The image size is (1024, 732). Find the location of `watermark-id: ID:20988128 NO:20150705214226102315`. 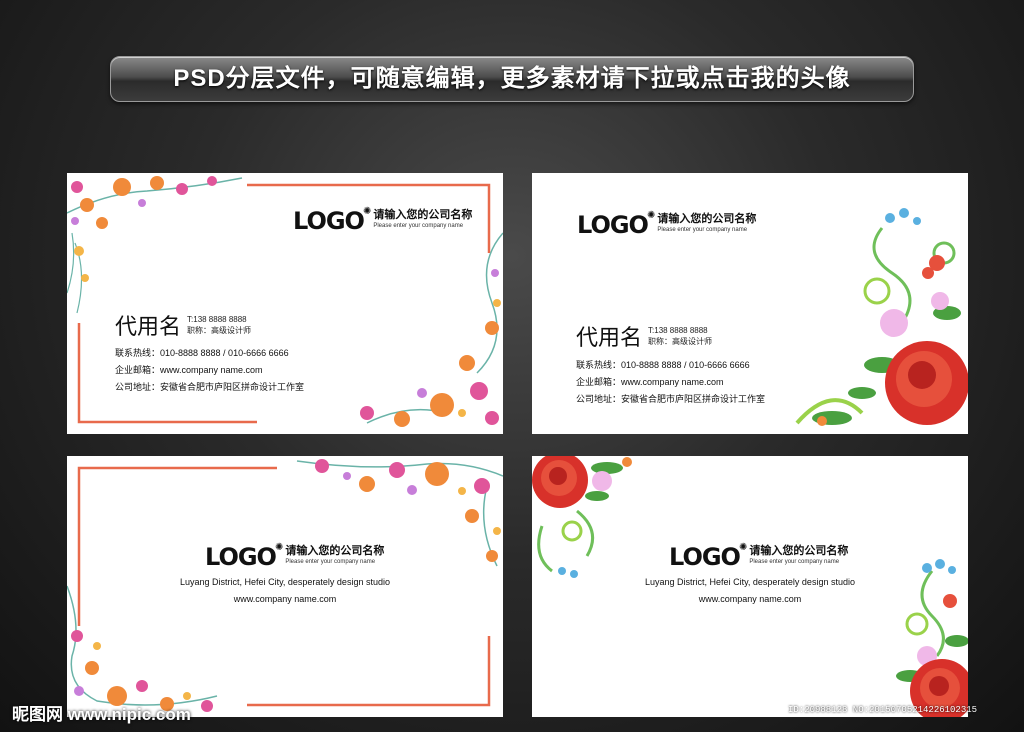

watermark-id: ID:20988128 NO:20150705214226102315 is located at coordinates (883, 710).